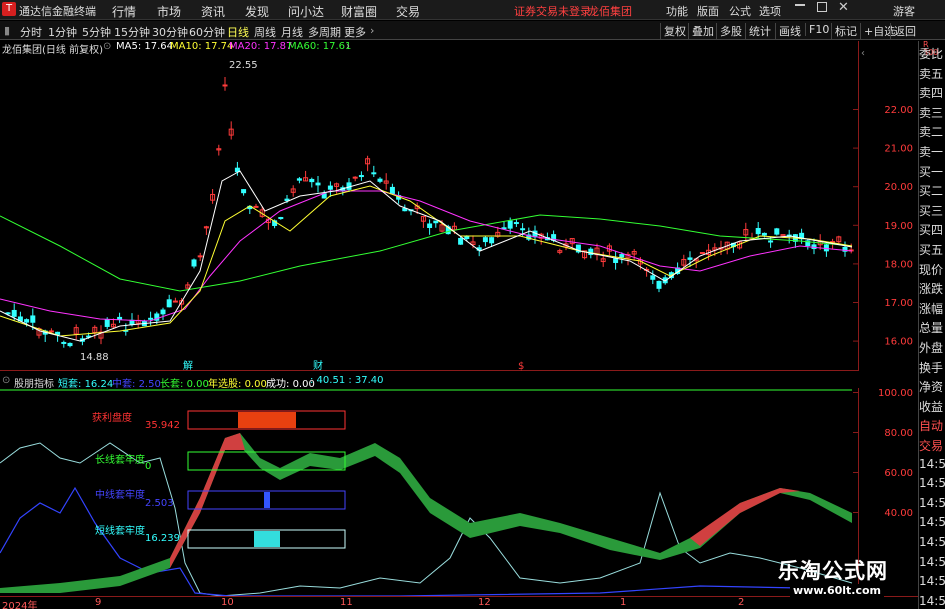 This screenshot has height=609, width=945. What do you see at coordinates (355, 32) in the screenshot?
I see `tab-more: 更多` at bounding box center [355, 32].